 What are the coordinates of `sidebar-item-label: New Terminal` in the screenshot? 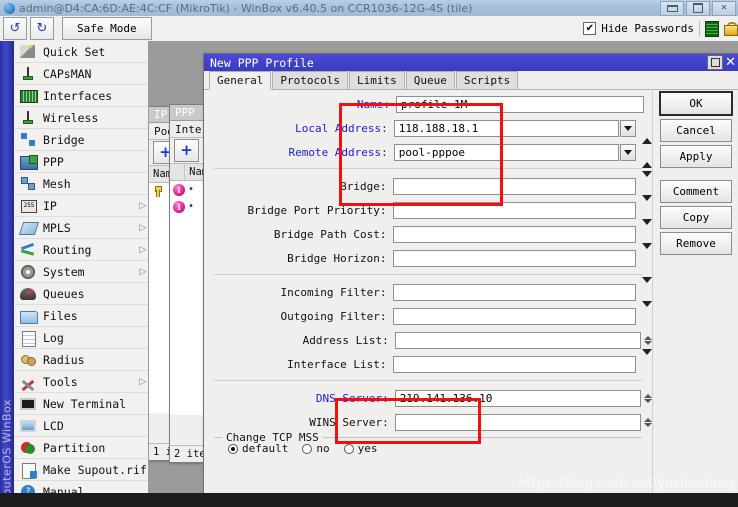 It's located at (85, 403).